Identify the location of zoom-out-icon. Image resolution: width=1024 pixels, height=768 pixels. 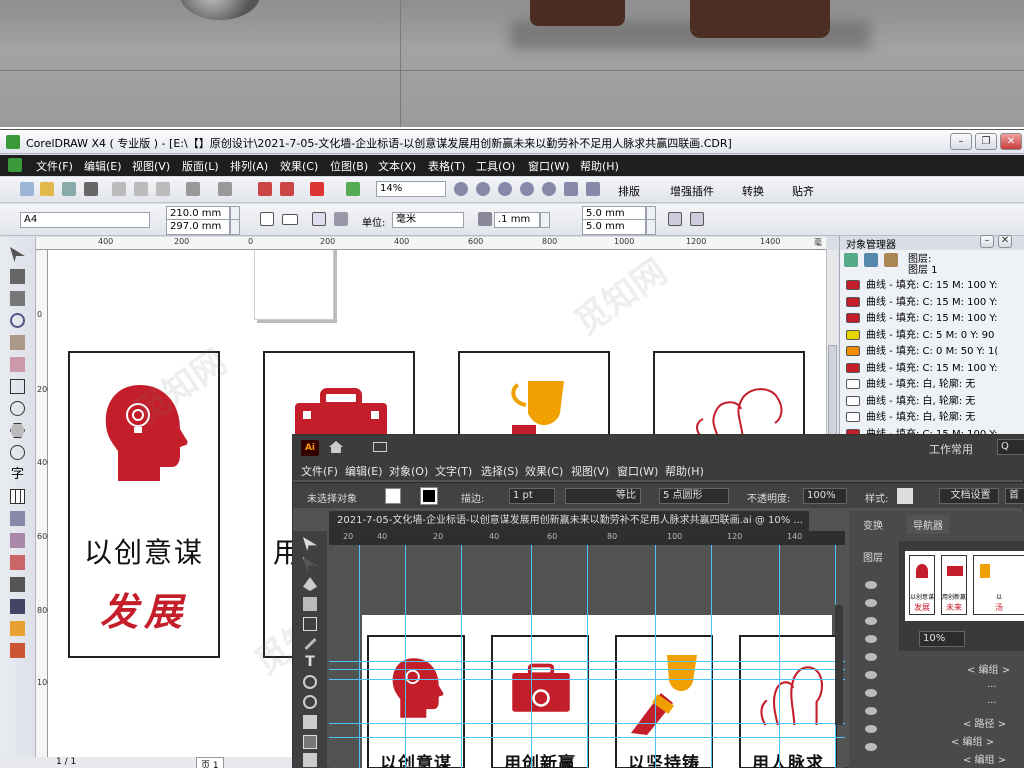
(483, 189).